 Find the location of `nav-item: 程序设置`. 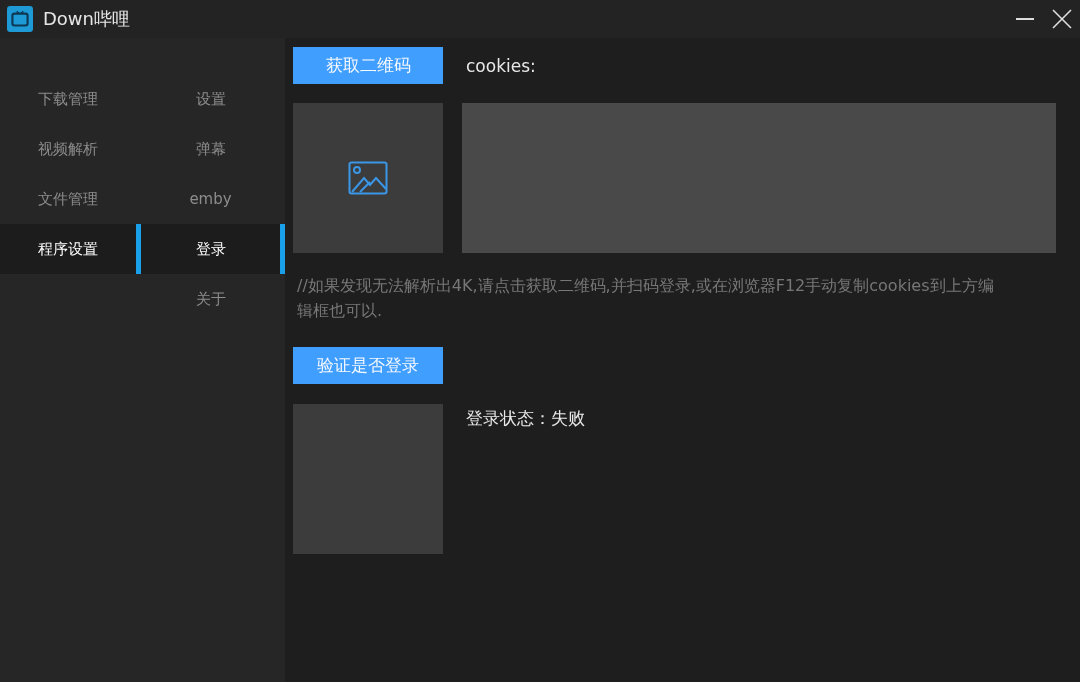

nav-item: 程序设置 is located at coordinates (70, 249).